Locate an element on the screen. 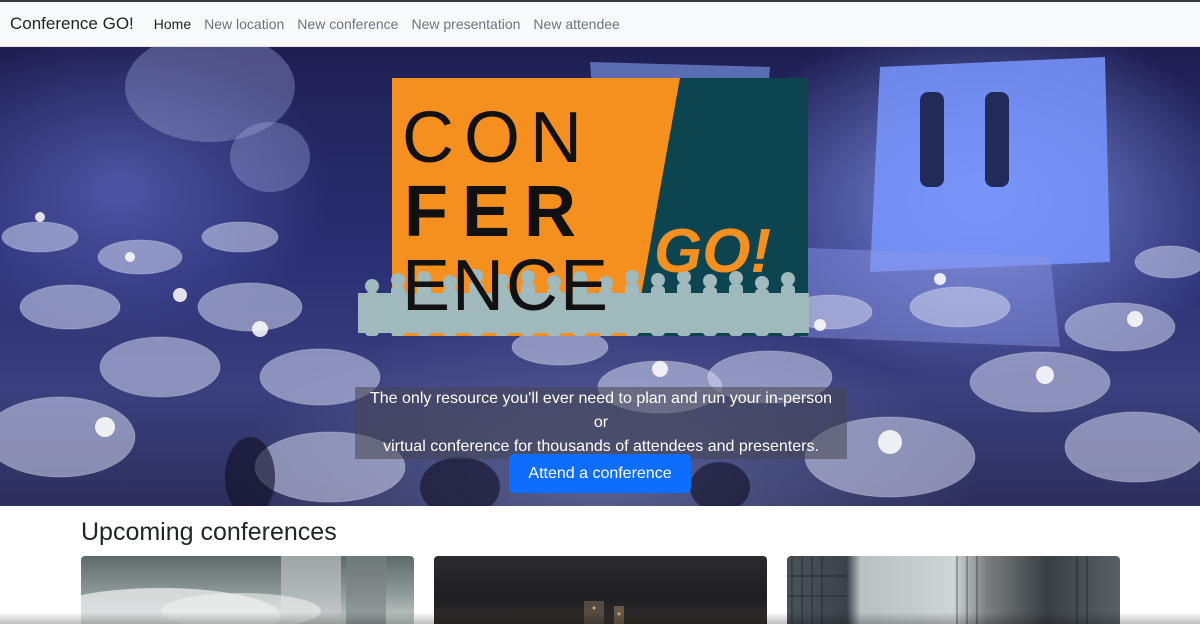 This screenshot has width=1200, height=624. attend-conference-button: Attend a conference is located at coordinates (600, 473).